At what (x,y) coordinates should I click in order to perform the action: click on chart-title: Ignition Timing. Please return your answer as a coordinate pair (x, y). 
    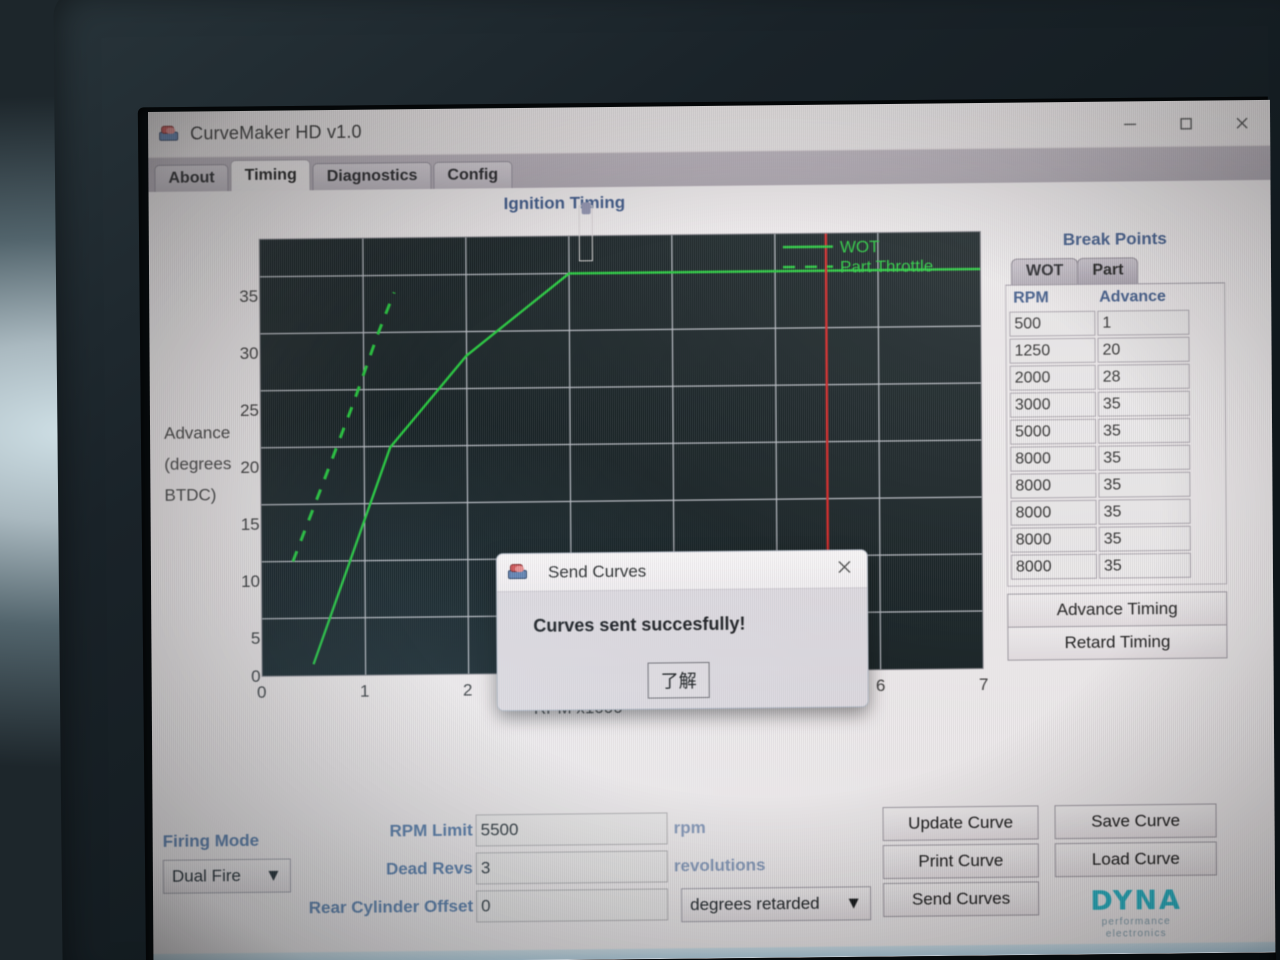
    Looking at the image, I should click on (564, 203).